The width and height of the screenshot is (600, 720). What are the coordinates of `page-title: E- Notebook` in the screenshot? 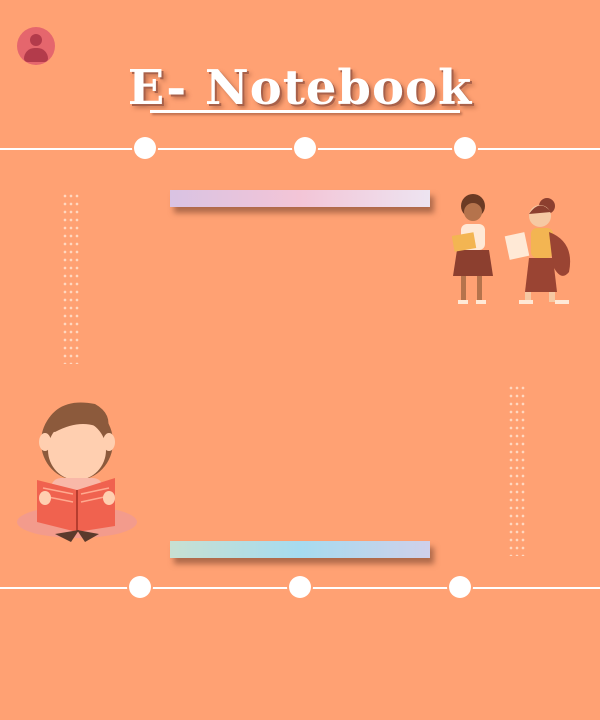 It's located at (300, 88).